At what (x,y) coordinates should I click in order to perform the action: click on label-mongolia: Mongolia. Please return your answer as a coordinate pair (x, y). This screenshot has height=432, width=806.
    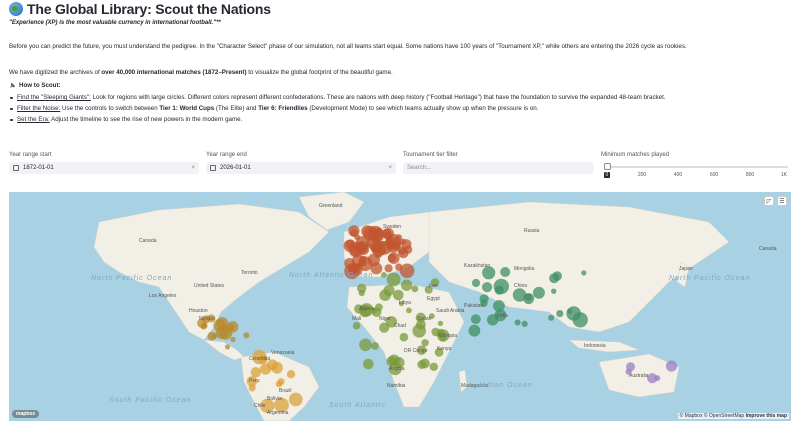
    Looking at the image, I should click on (524, 269).